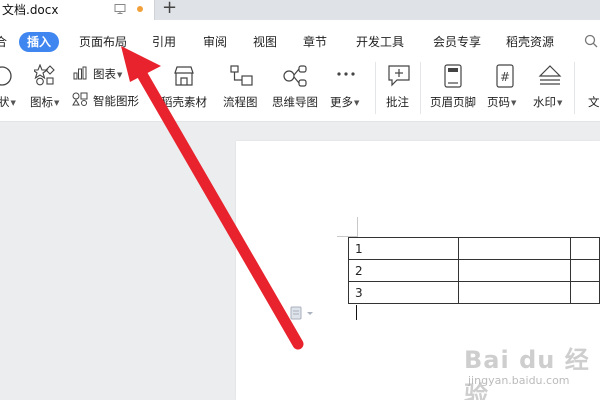  Describe the element at coordinates (453, 76) in the screenshot. I see `header-footer-icon` at that location.